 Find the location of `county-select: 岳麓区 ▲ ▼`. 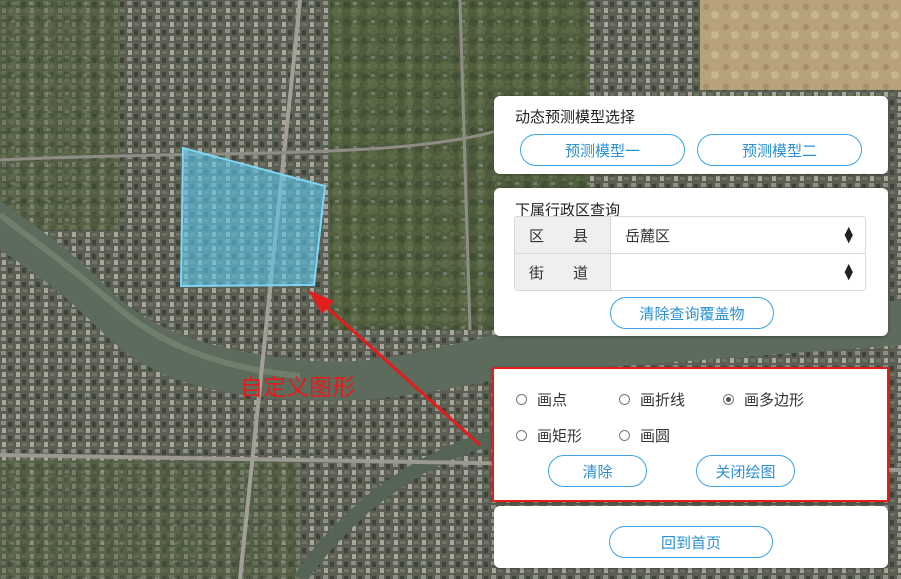

county-select: 岳麓区 ▲ ▼ is located at coordinates (738, 235).